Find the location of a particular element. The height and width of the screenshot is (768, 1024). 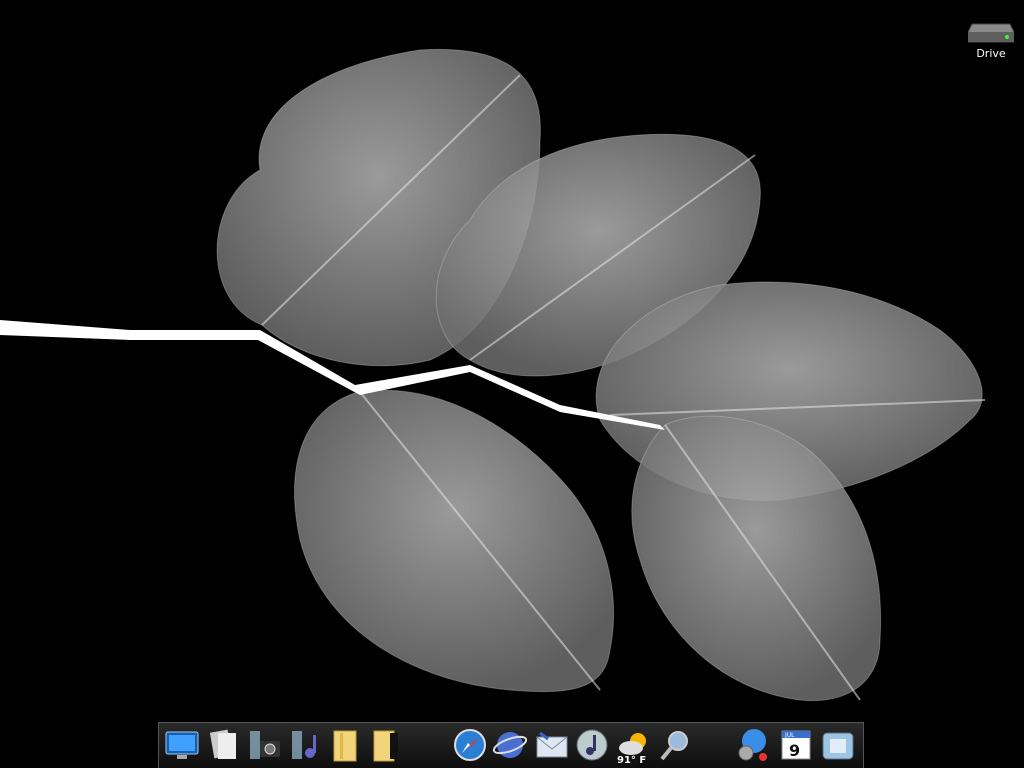

dock-item-folder is located at coordinates (346, 745).